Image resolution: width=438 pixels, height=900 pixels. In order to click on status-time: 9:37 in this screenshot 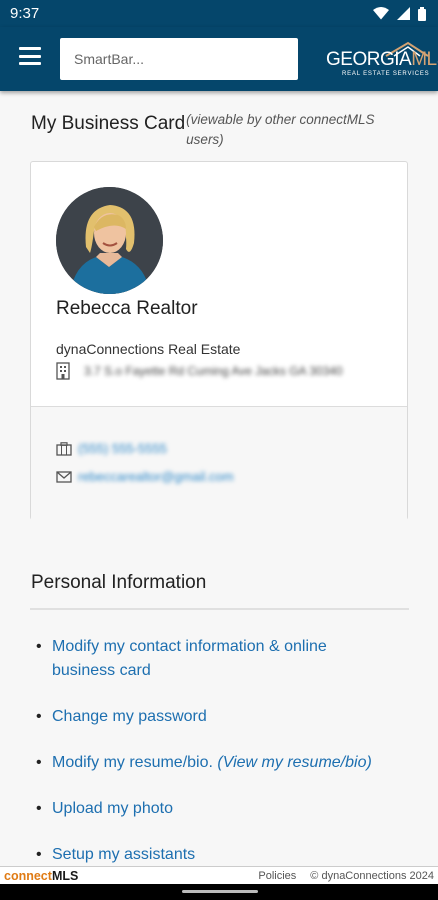, I will do `click(25, 13)`.